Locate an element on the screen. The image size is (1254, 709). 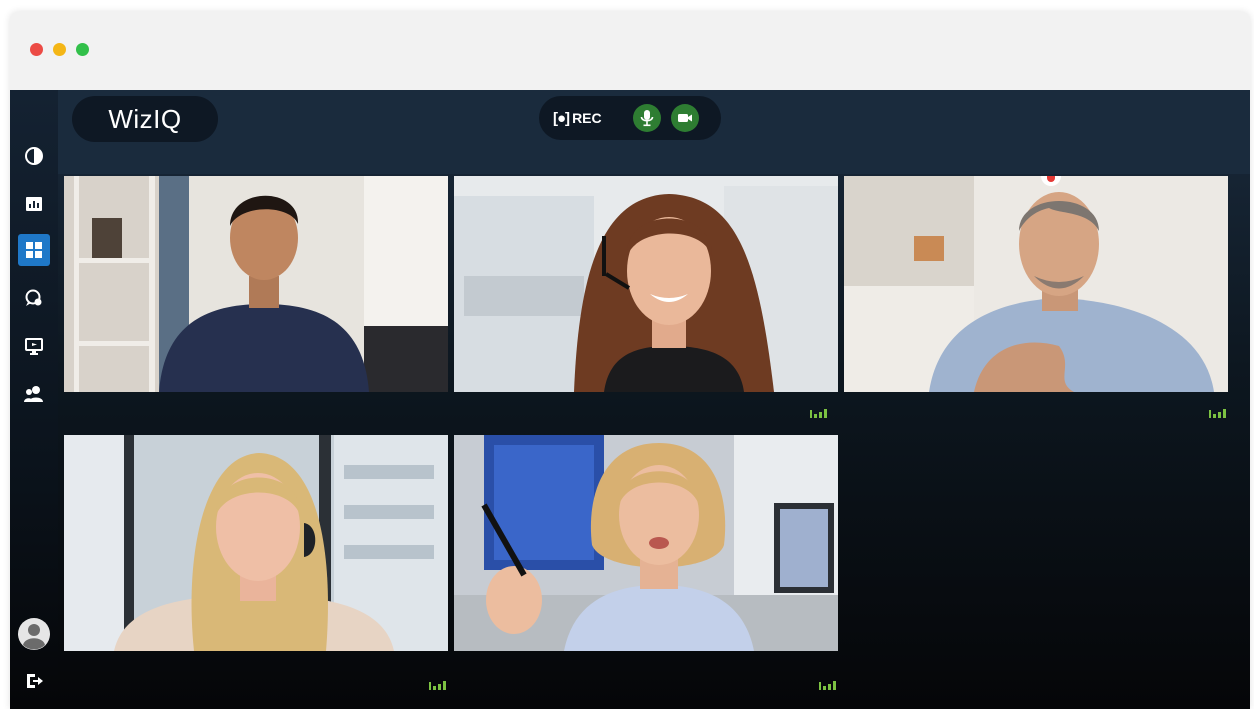
record-label: REC is located at coordinates (587, 118).